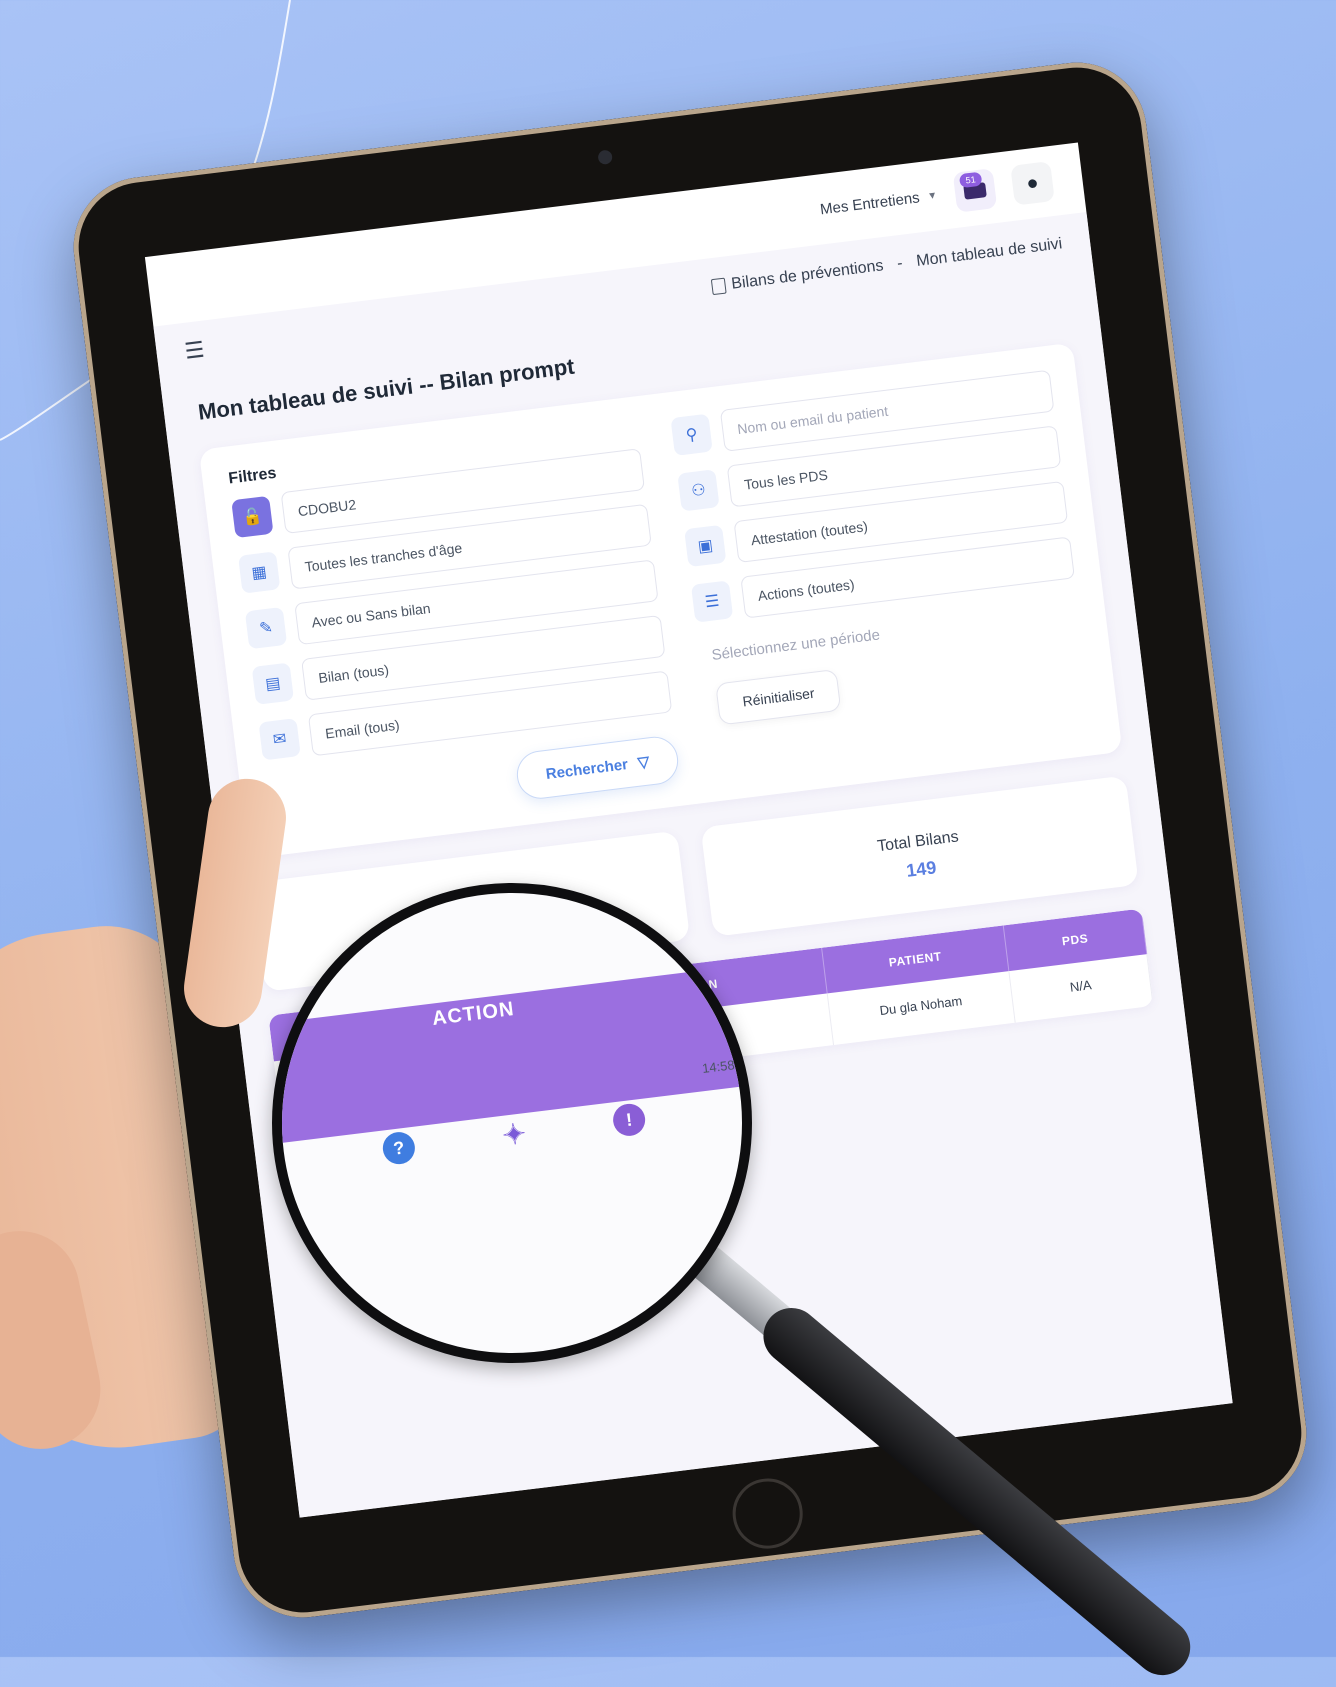 The height and width of the screenshot is (1687, 1336). I want to click on home-button, so click(767, 1513).